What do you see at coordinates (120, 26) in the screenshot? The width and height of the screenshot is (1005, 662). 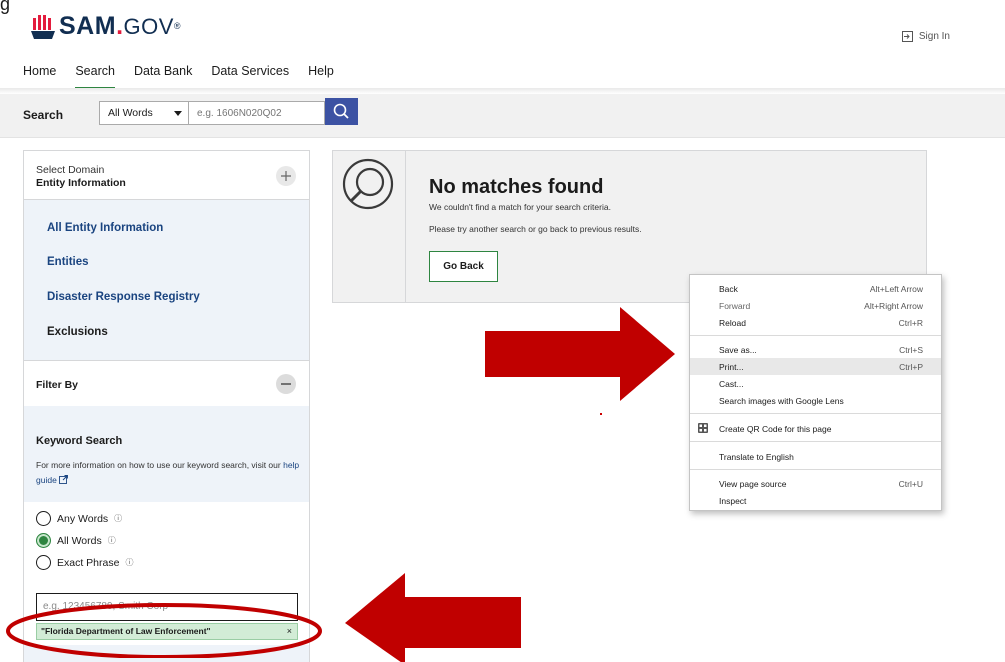 I see `logo-wordmark: SAM.GOV®` at bounding box center [120, 26].